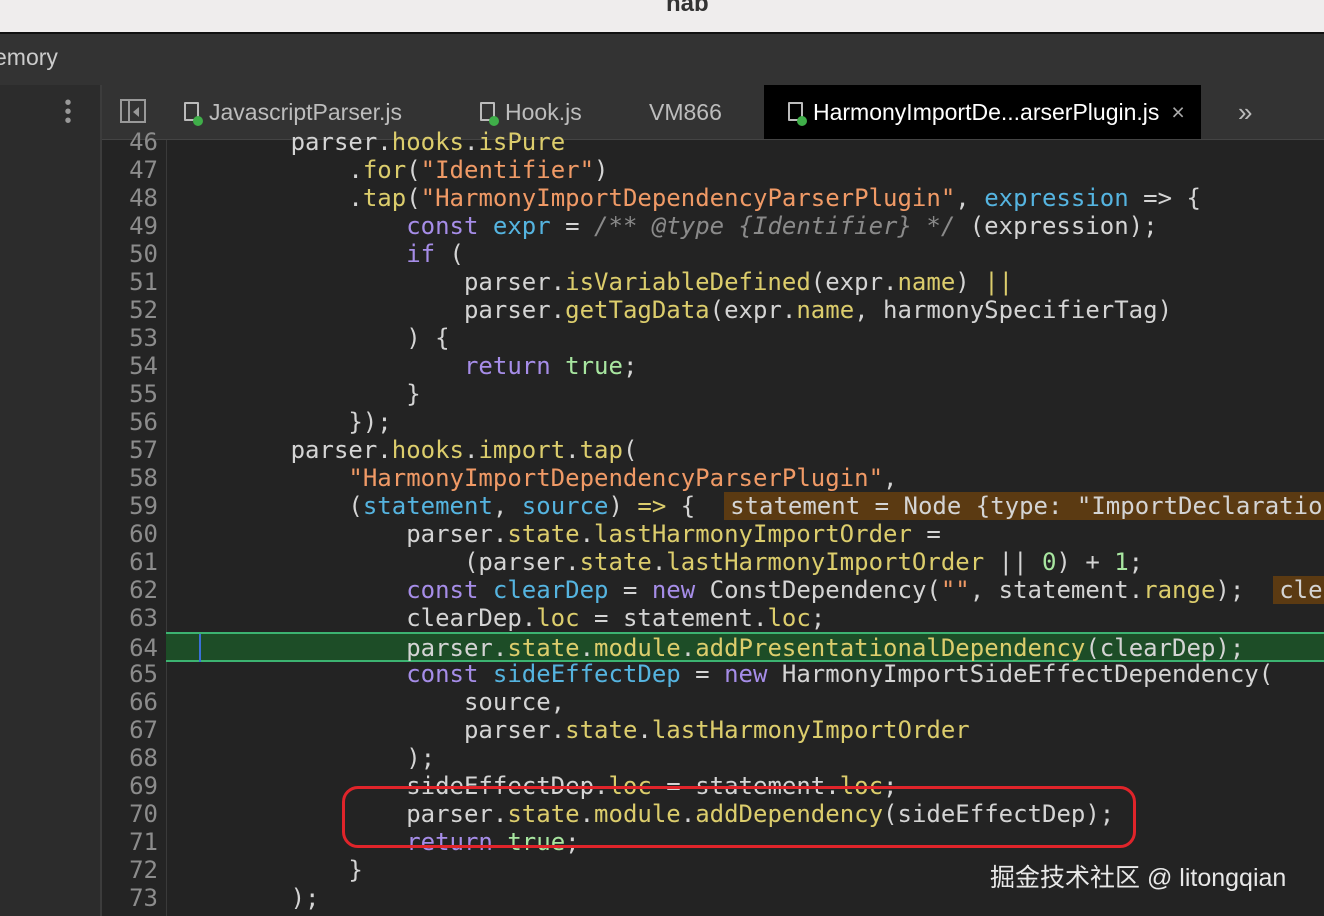 The width and height of the screenshot is (1324, 916). What do you see at coordinates (130, 898) in the screenshot?
I see `line-number: 73` at bounding box center [130, 898].